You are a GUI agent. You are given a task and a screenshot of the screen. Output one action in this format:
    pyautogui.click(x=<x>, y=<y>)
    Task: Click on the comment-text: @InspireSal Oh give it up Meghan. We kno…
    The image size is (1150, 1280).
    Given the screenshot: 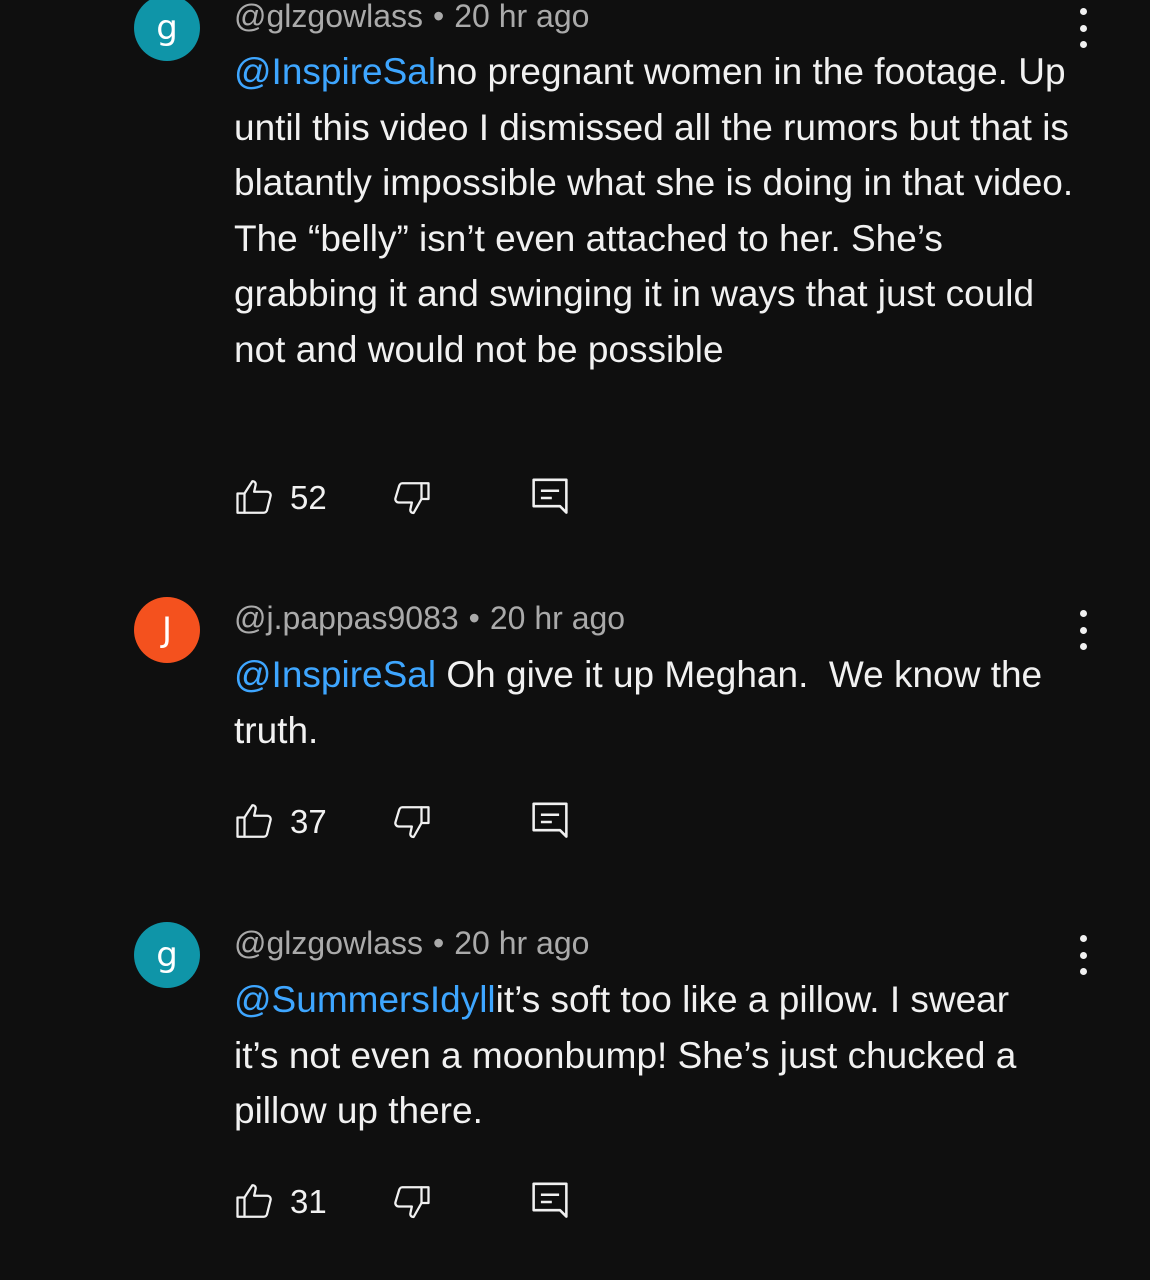 What is the action you would take?
    pyautogui.click(x=664, y=702)
    